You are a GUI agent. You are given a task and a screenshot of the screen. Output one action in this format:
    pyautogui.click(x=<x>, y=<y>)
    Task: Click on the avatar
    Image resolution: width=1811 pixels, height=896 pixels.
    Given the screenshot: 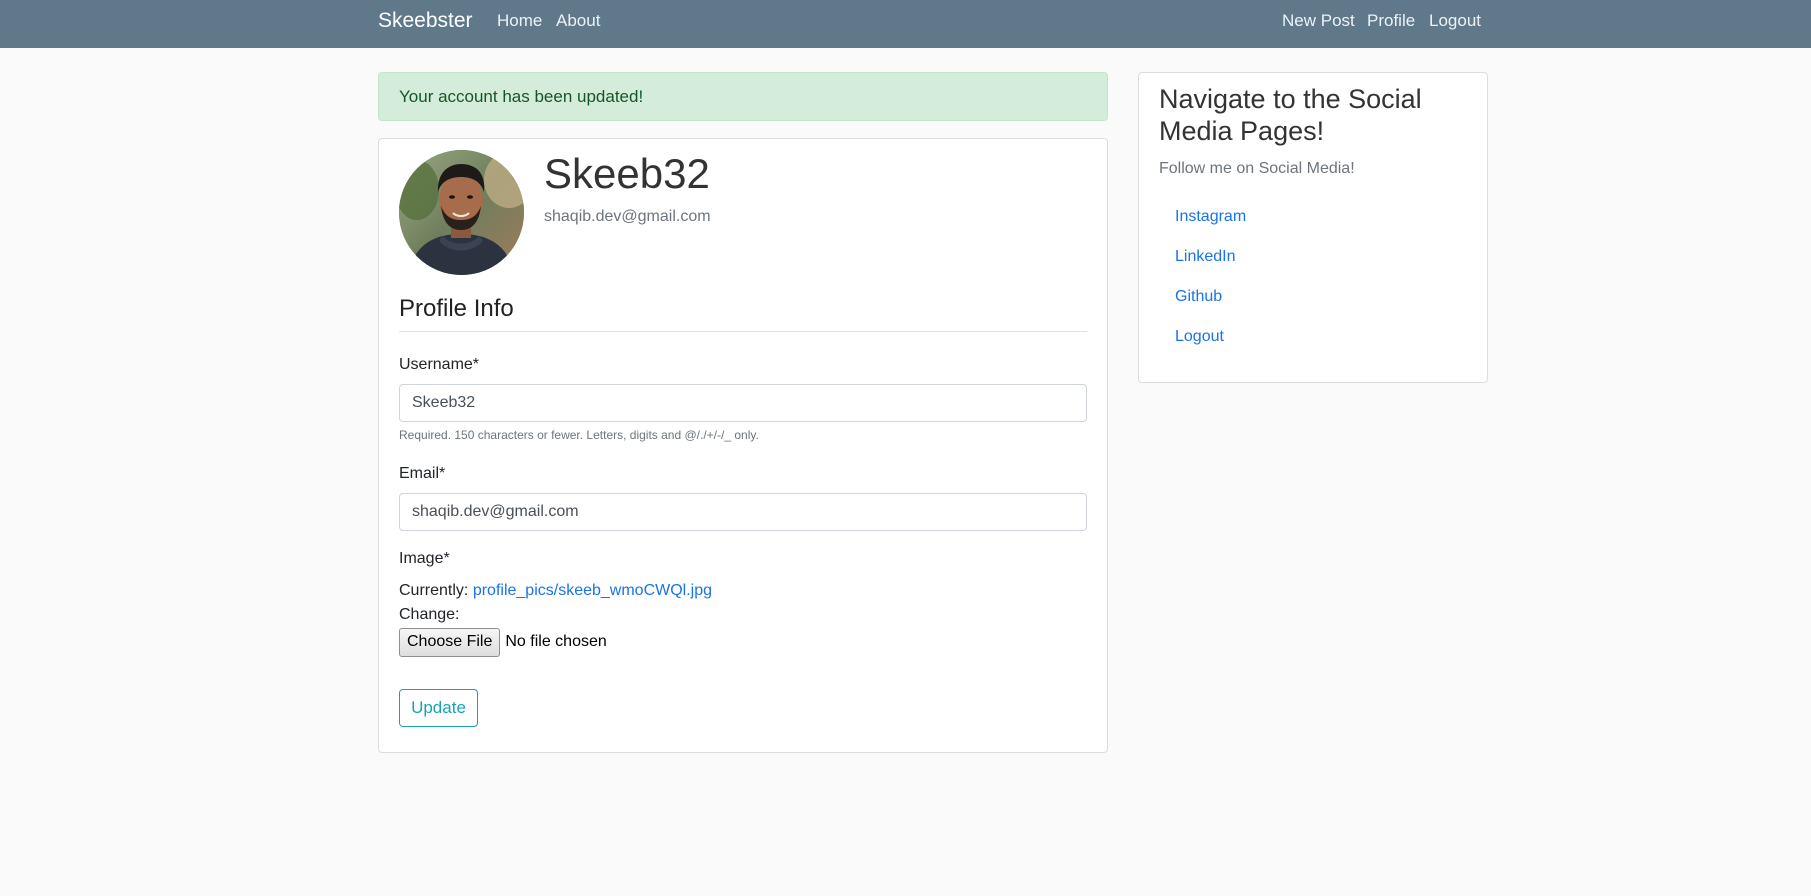 What is the action you would take?
    pyautogui.click(x=461, y=212)
    